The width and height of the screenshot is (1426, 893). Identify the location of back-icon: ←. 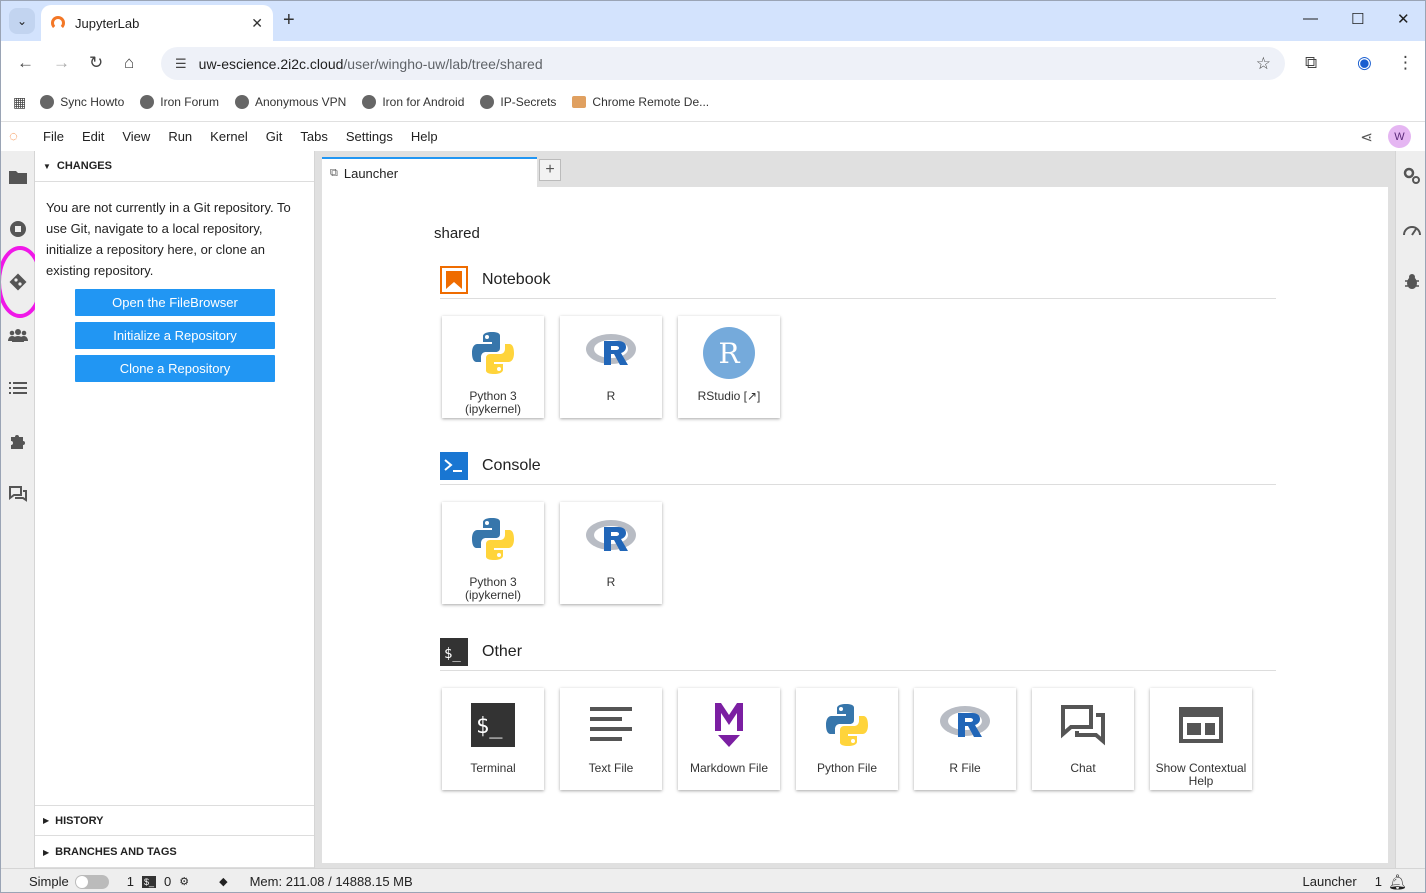
(25, 63).